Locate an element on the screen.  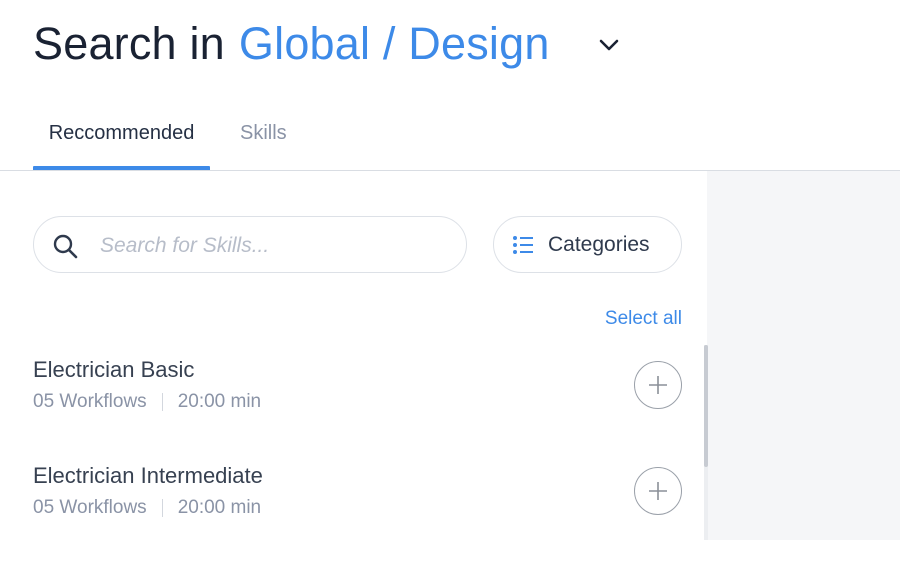
categories-button: Categories is located at coordinates (587, 244).